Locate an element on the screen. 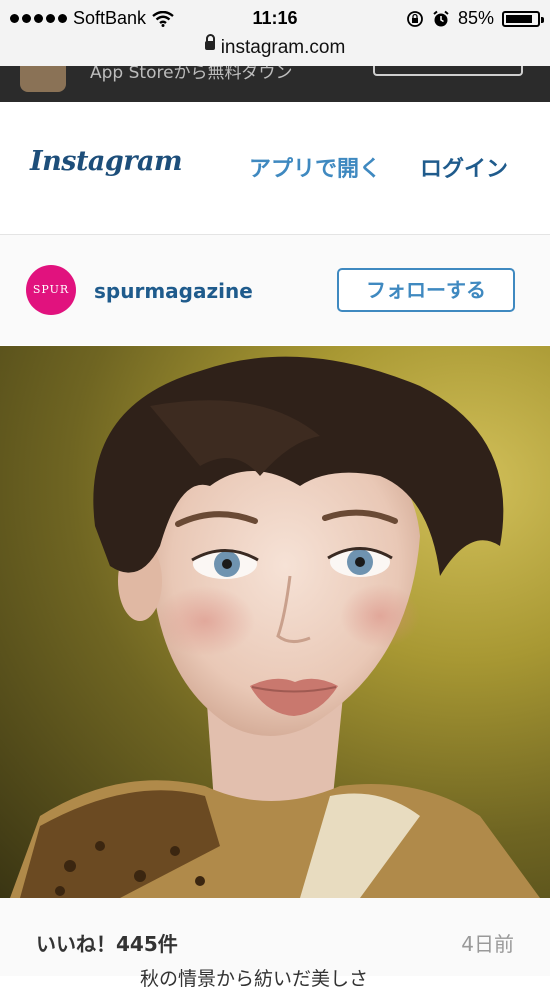  post-time-ago: 4日前 is located at coordinates (487, 944).